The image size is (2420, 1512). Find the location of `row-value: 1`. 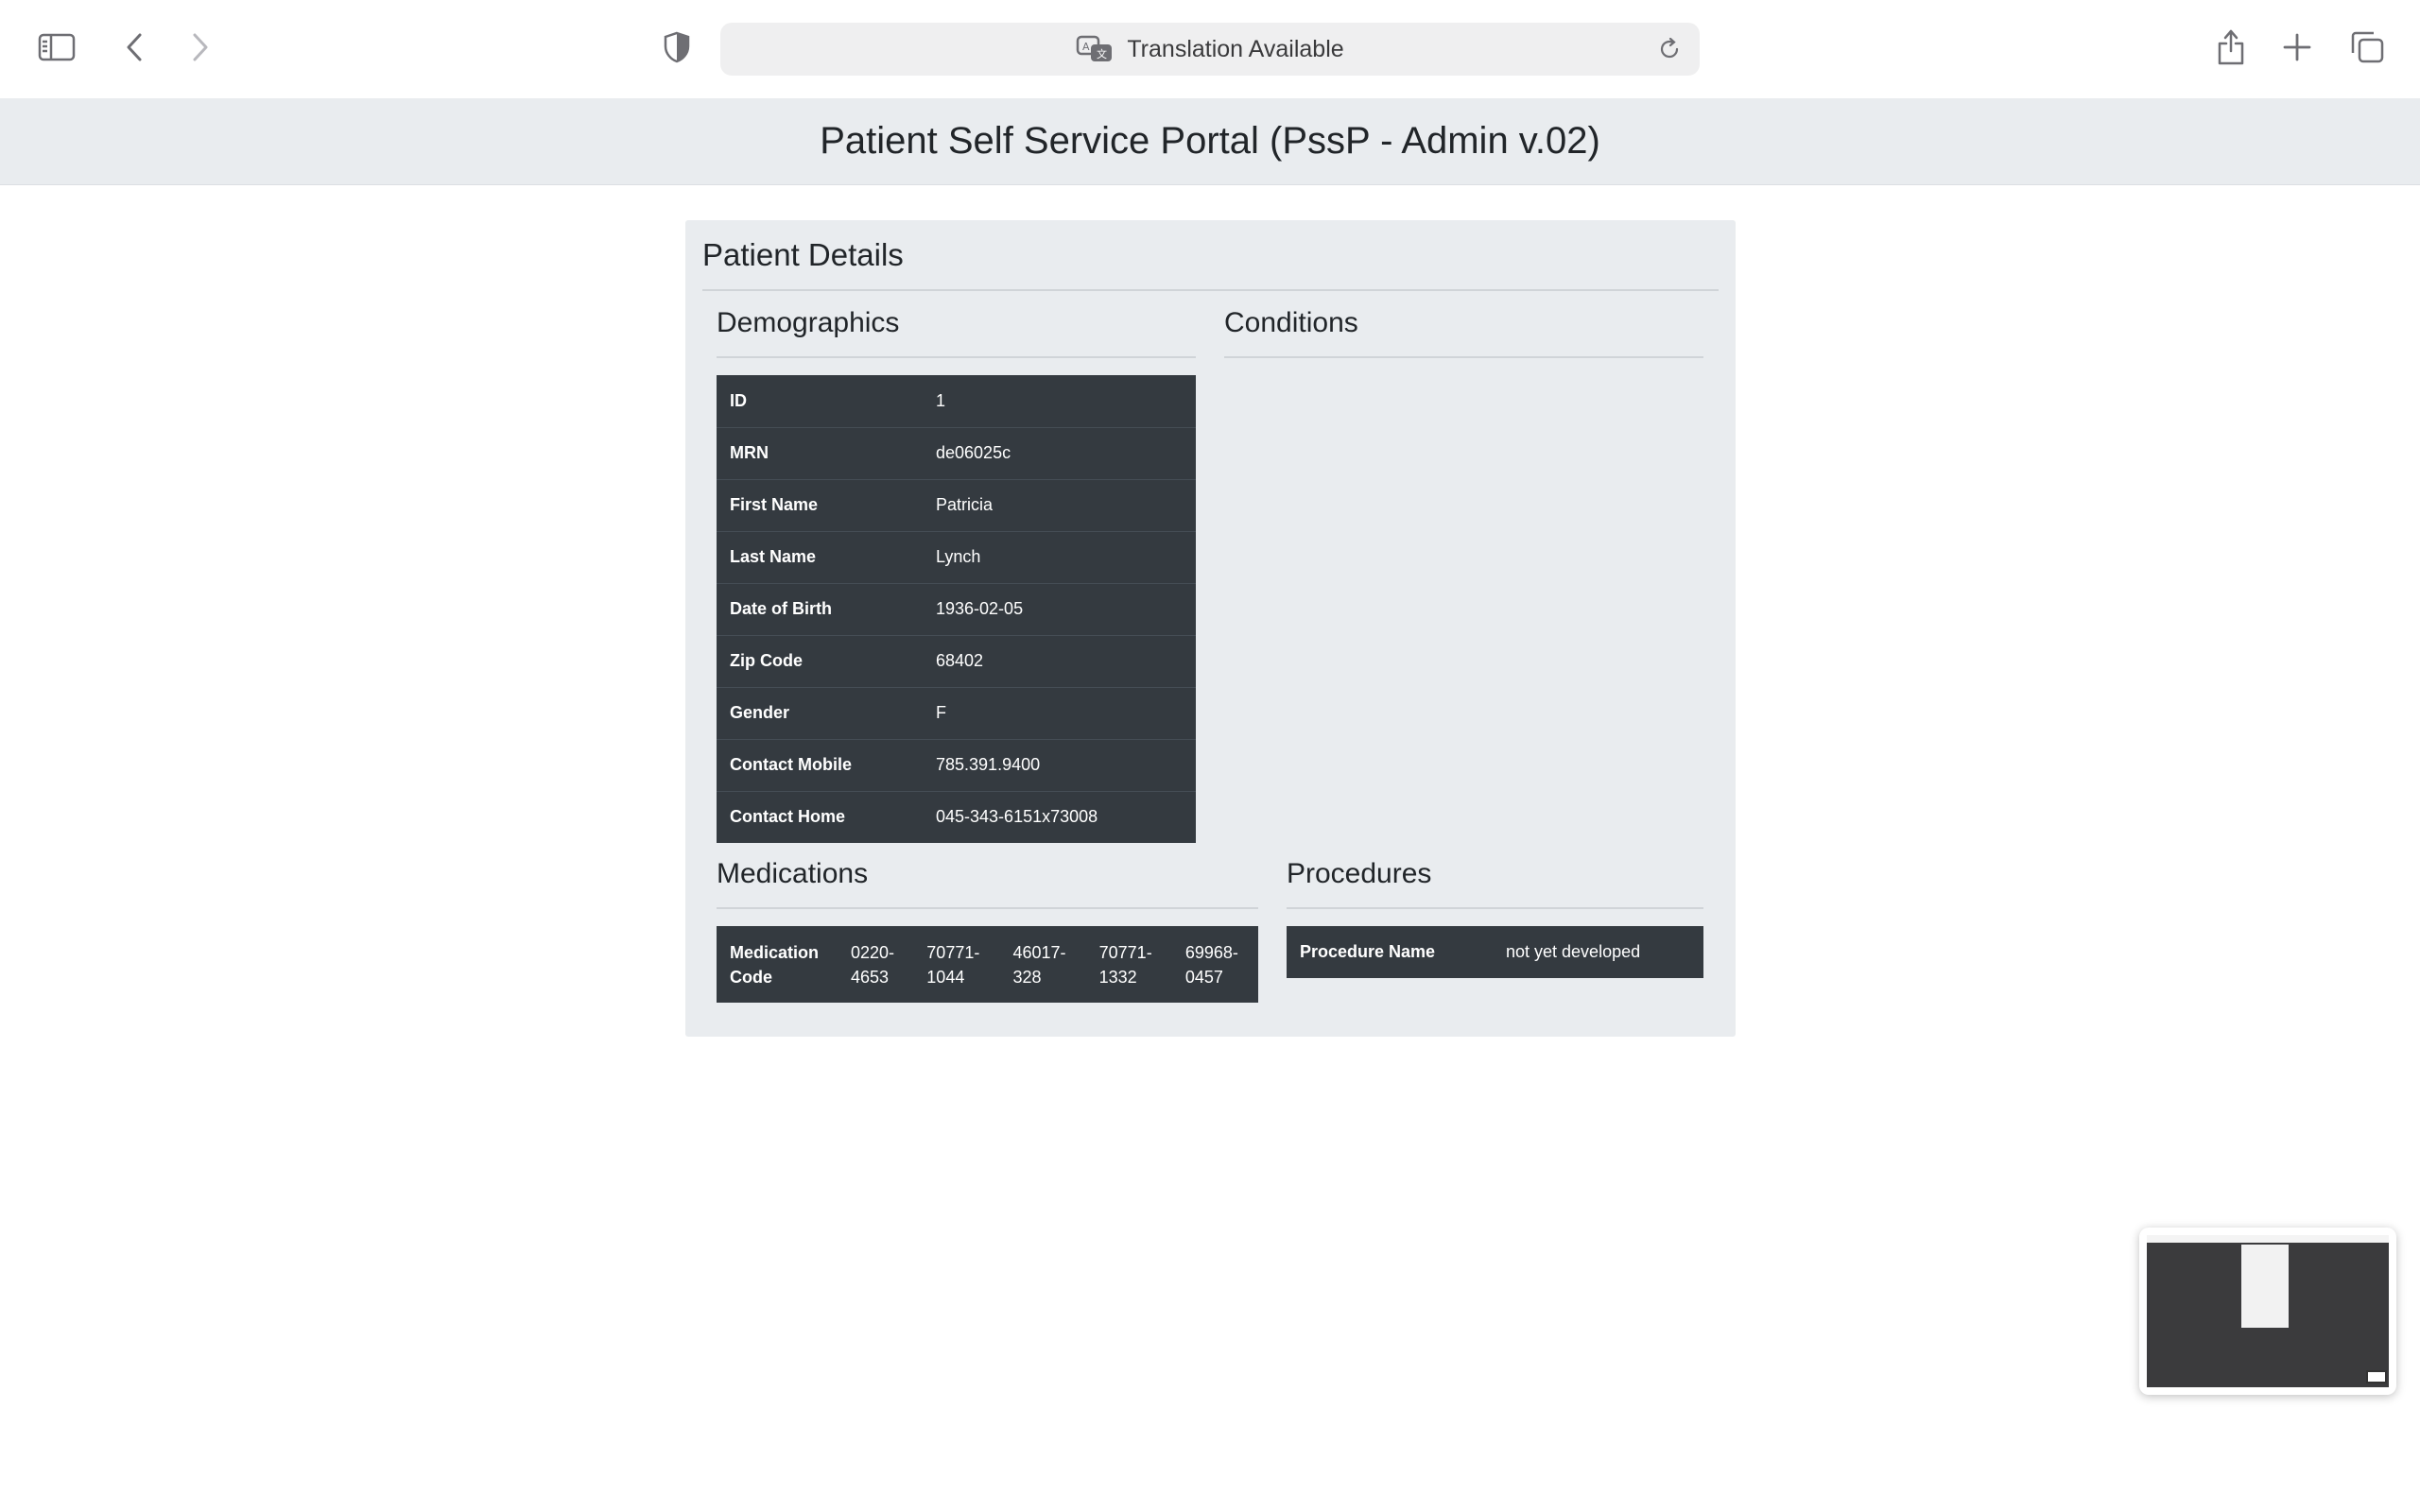

row-value: 1 is located at coordinates (941, 400).